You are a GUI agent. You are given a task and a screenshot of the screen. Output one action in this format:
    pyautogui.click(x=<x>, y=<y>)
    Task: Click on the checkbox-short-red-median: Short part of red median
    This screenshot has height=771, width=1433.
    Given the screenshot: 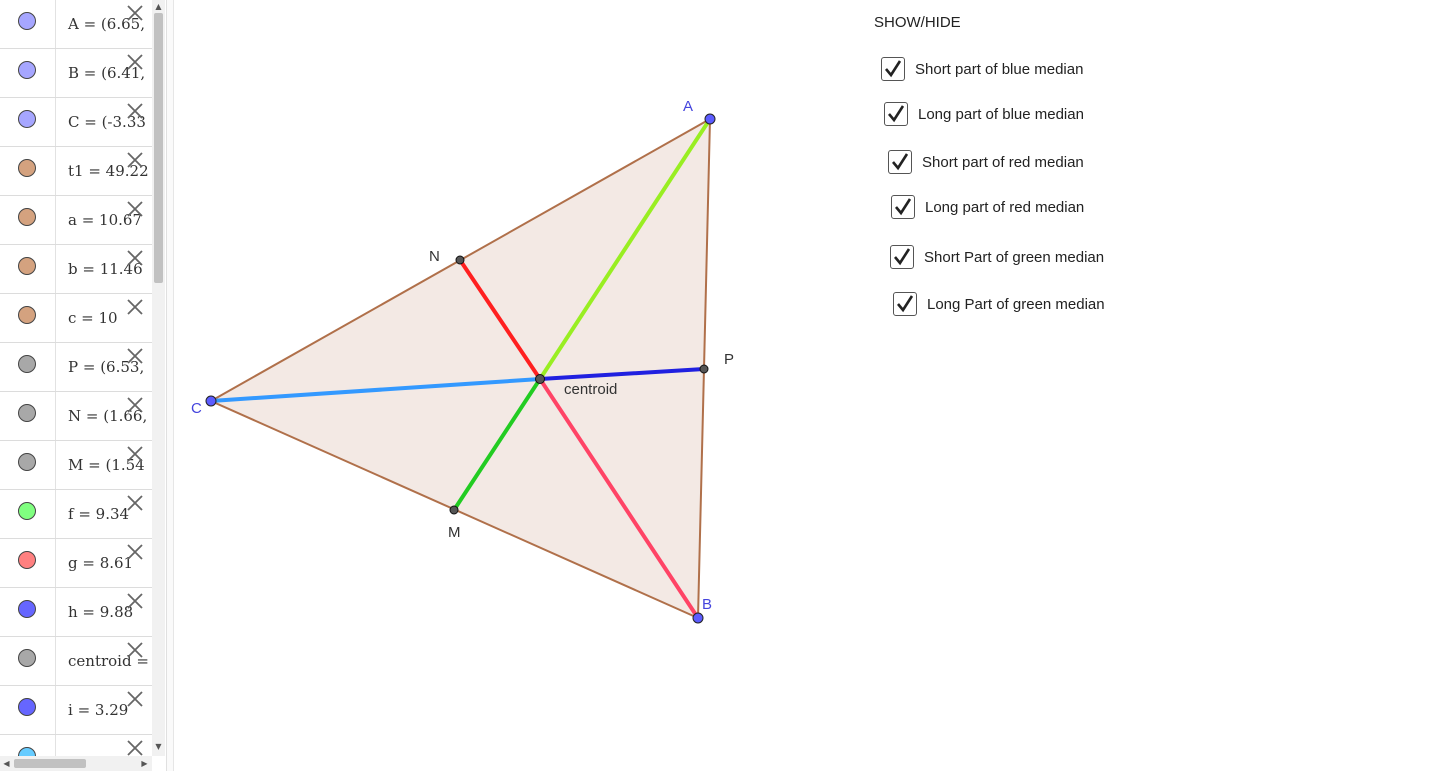 What is the action you would take?
    pyautogui.click(x=986, y=162)
    